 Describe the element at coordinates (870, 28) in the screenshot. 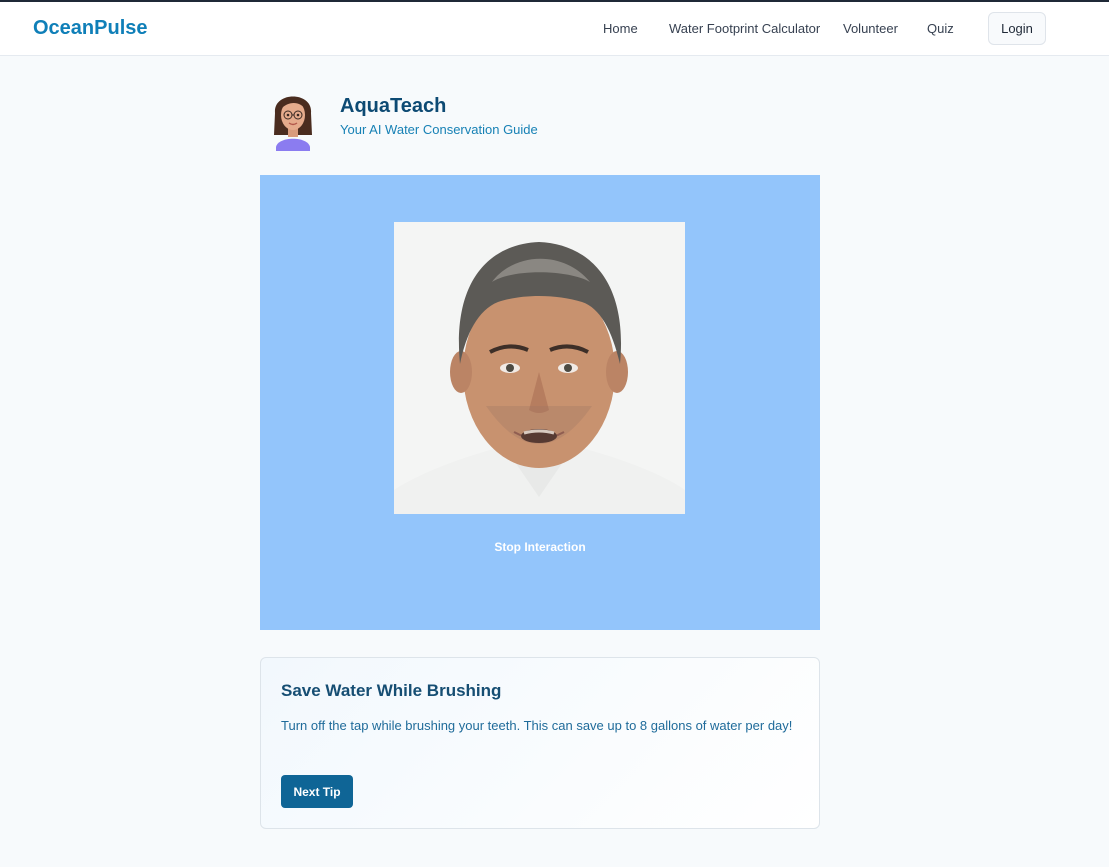

I see `nav-link-volunteer: Volunteer` at that location.